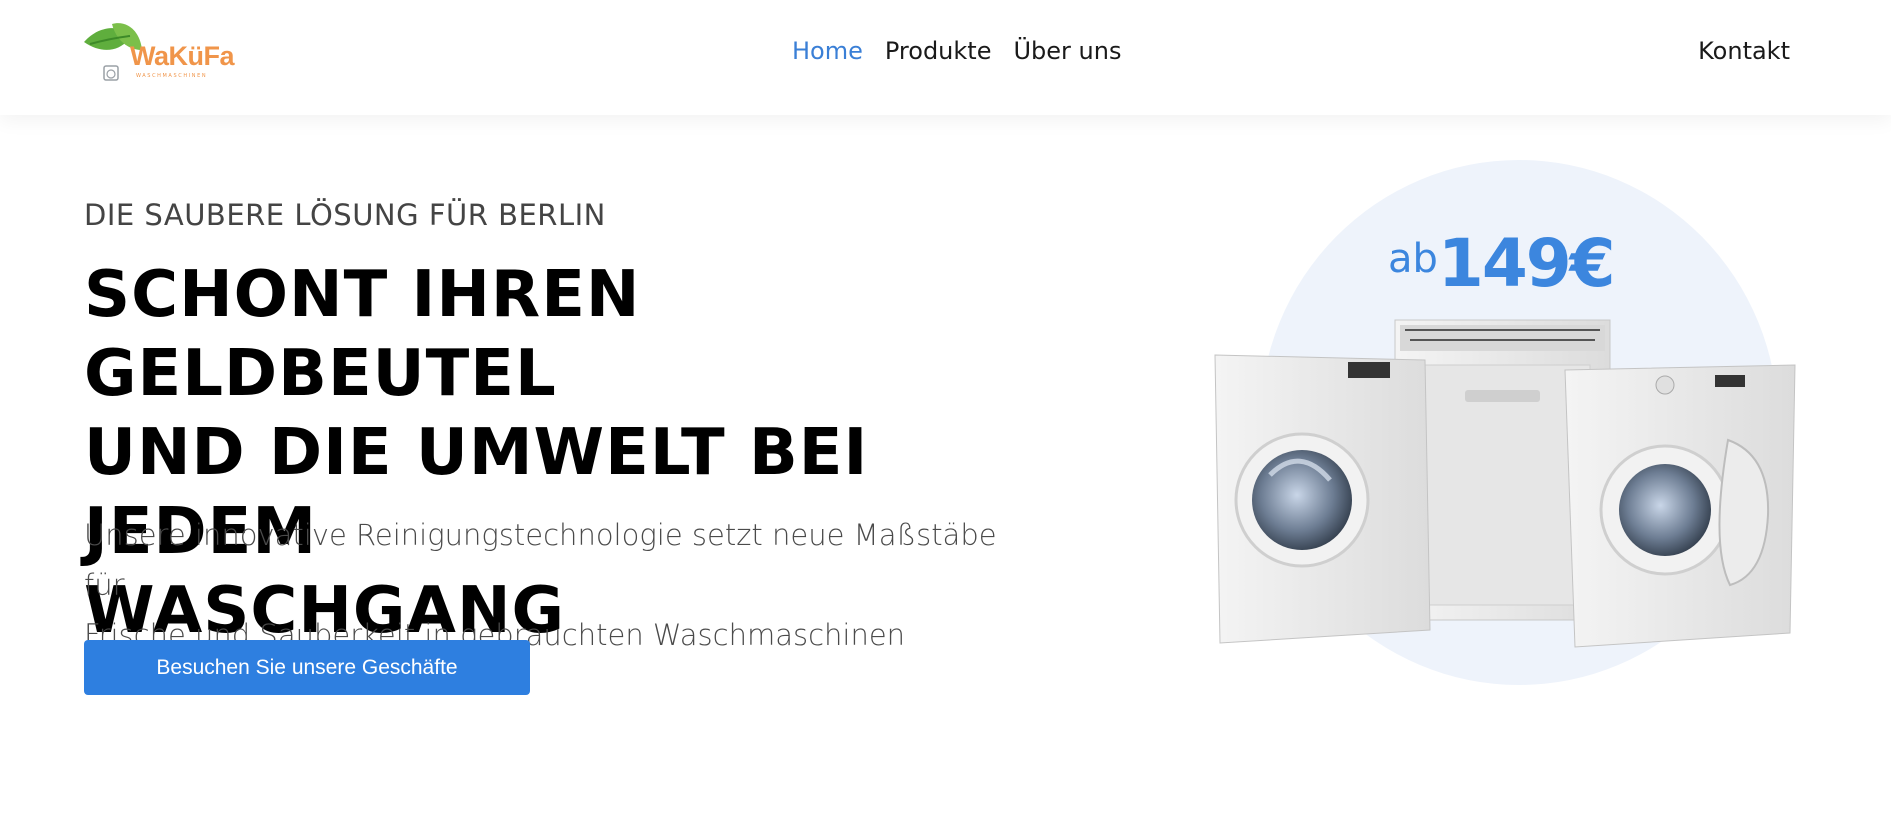  Describe the element at coordinates (1744, 51) in the screenshot. I see `nav-kontakt: Kontakt` at that location.